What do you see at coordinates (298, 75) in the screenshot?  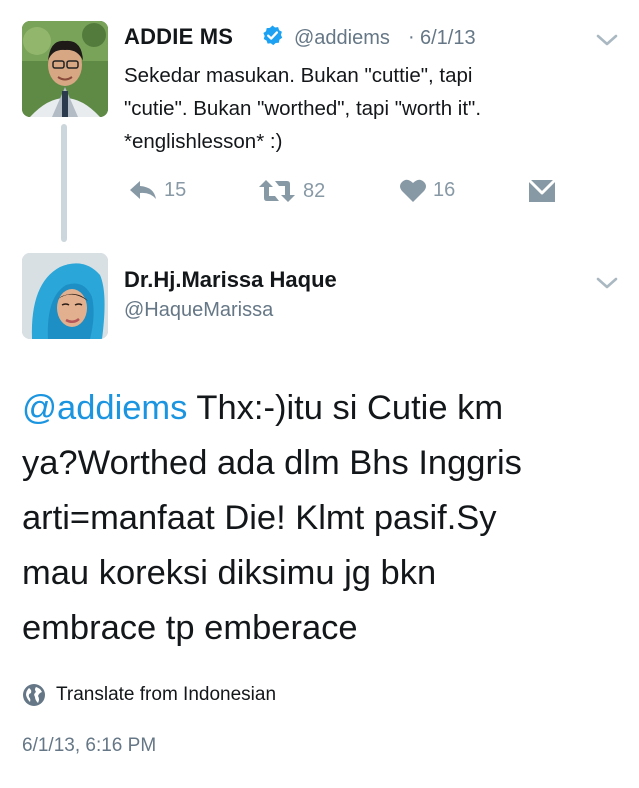 I see `tweet-text-line: Sekedar masukan. Bukan "cuttie", tapi` at bounding box center [298, 75].